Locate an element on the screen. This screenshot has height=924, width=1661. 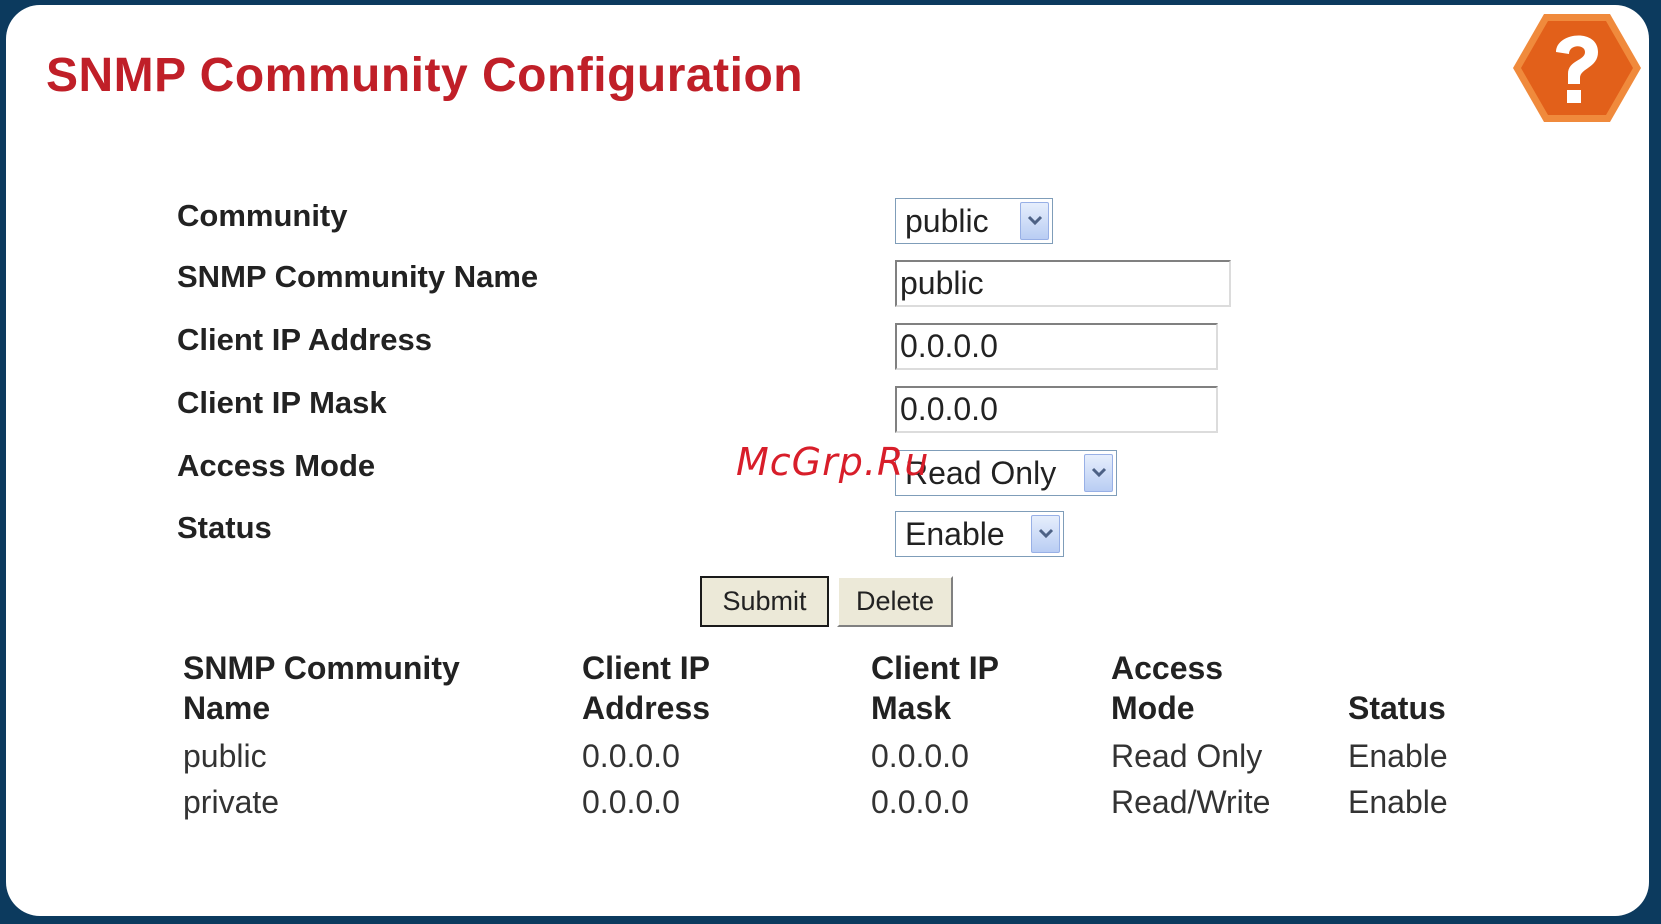
status-select-value: Enable is located at coordinates (955, 534).